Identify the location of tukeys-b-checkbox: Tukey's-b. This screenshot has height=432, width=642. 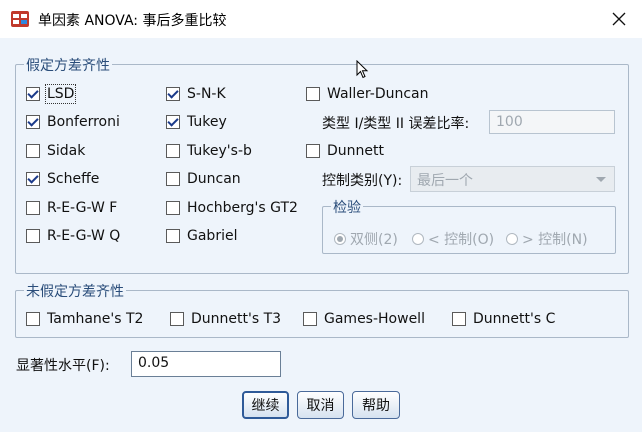
(209, 151).